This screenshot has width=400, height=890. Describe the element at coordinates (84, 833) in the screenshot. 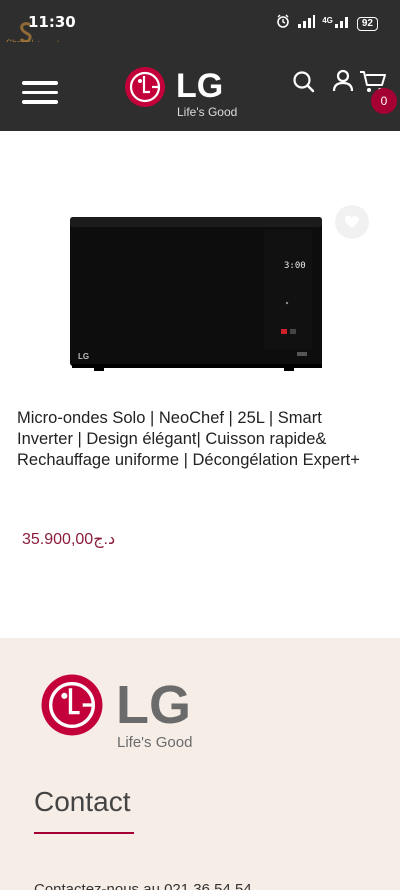

I see `contact-underline` at that location.